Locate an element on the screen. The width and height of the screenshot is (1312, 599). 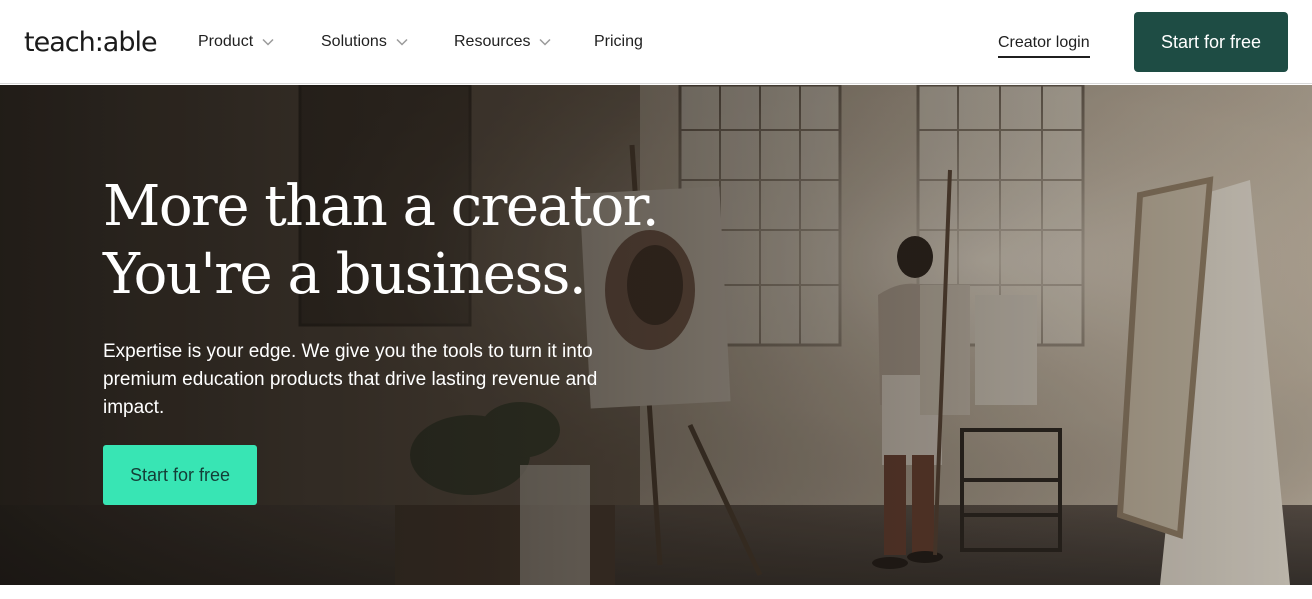
hero-headline: More than a creator. You're a business. is located at coordinates (383, 241).